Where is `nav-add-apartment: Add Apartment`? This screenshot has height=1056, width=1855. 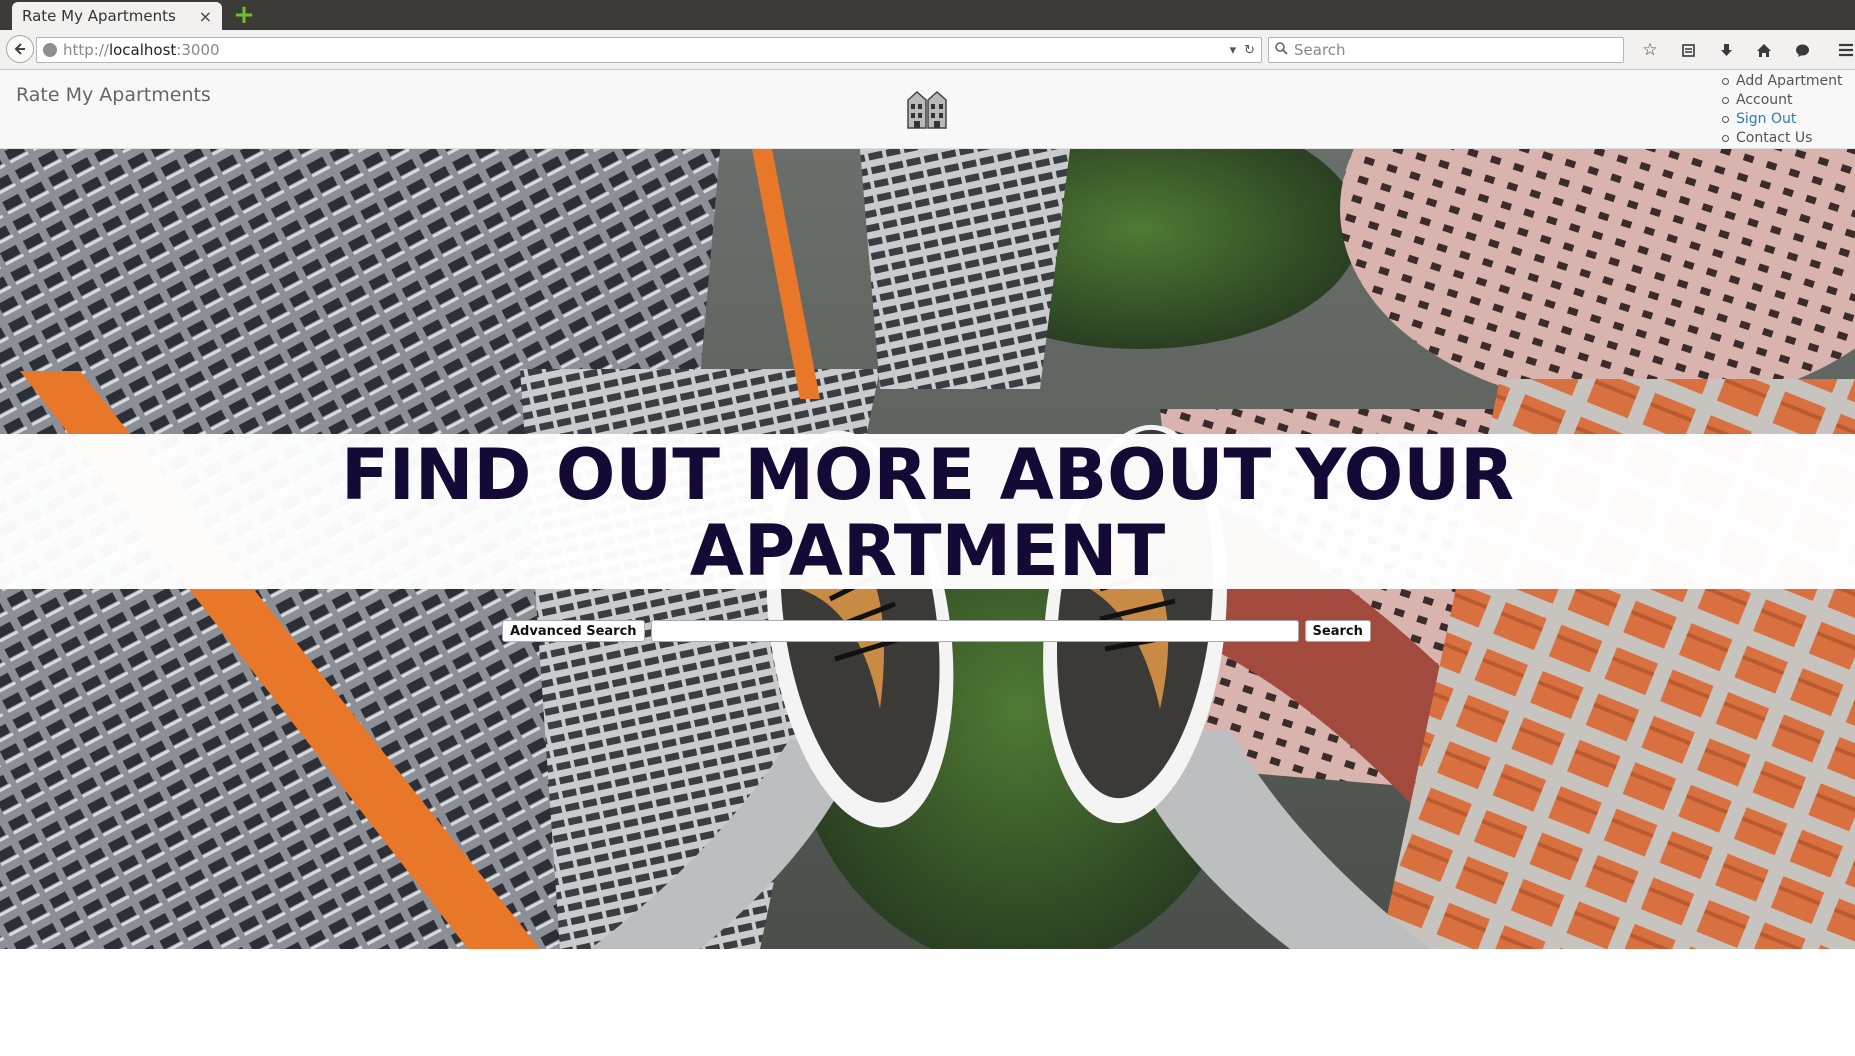
nav-add-apartment: Add Apartment is located at coordinates (1782, 81).